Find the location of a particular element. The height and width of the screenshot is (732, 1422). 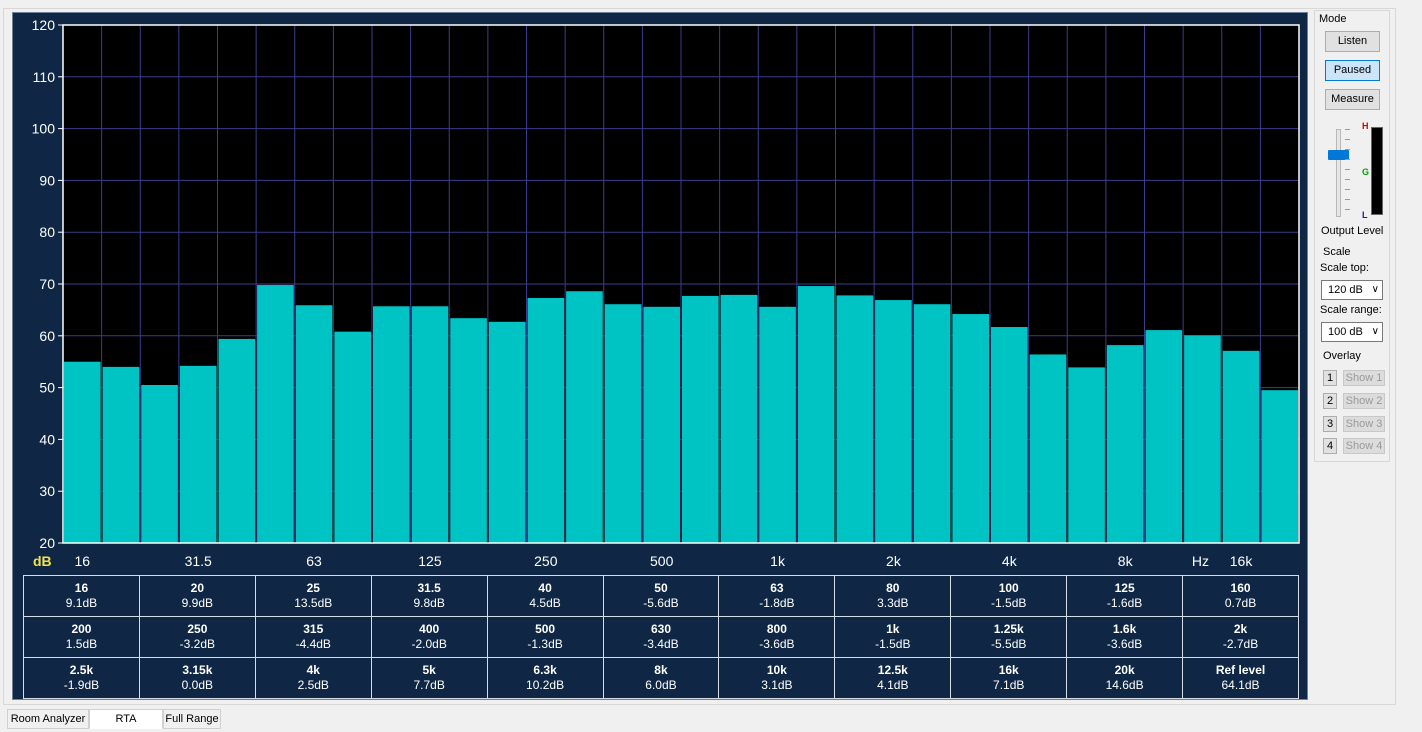

overlay-1-button: 1 is located at coordinates (1330, 378).